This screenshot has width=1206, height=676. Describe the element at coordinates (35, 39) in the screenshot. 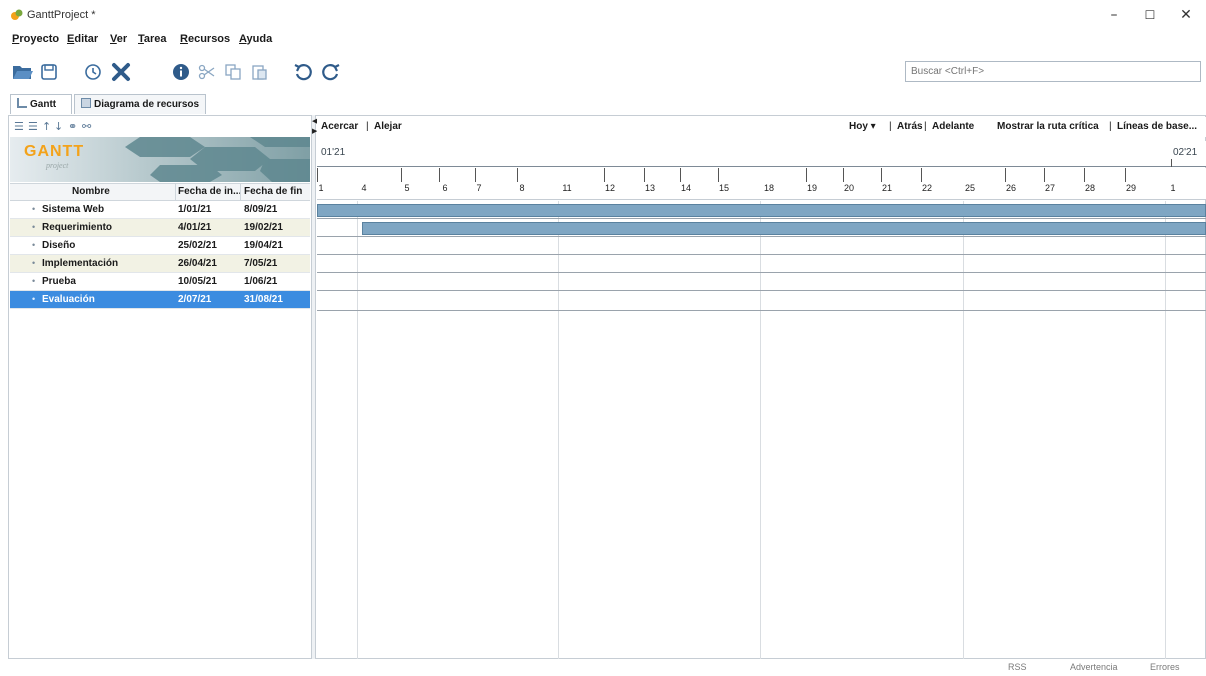

I see `menu-proyecto: Proyecto` at that location.